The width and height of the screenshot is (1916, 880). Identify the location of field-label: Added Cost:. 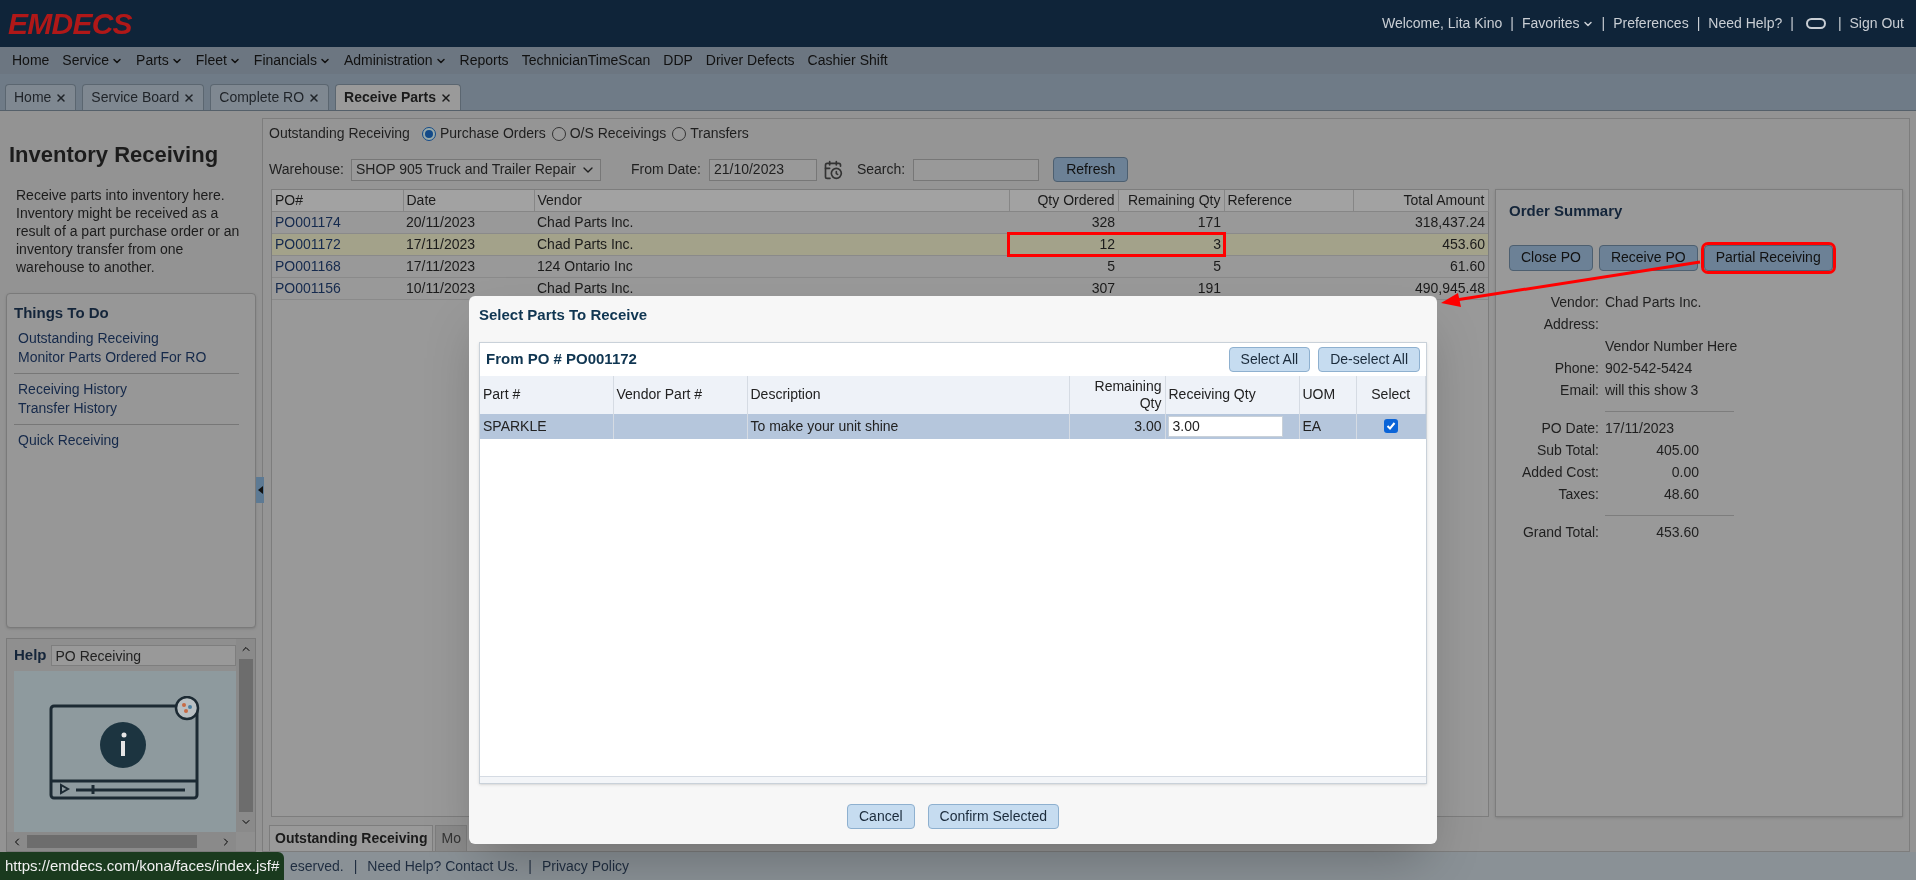
(1560, 471).